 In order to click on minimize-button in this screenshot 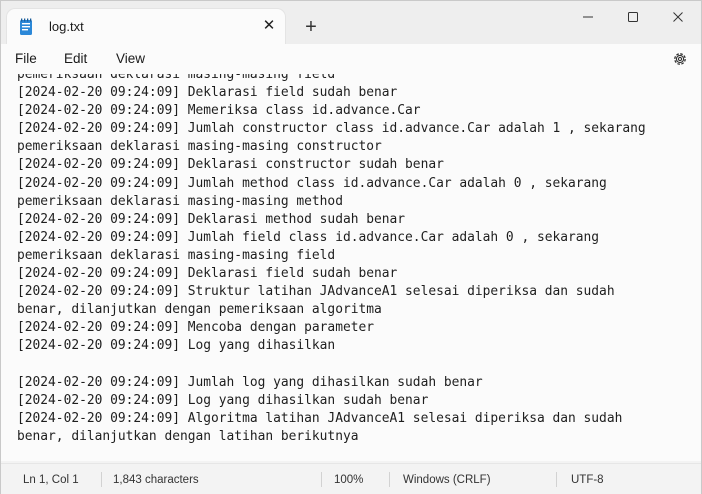, I will do `click(588, 17)`.